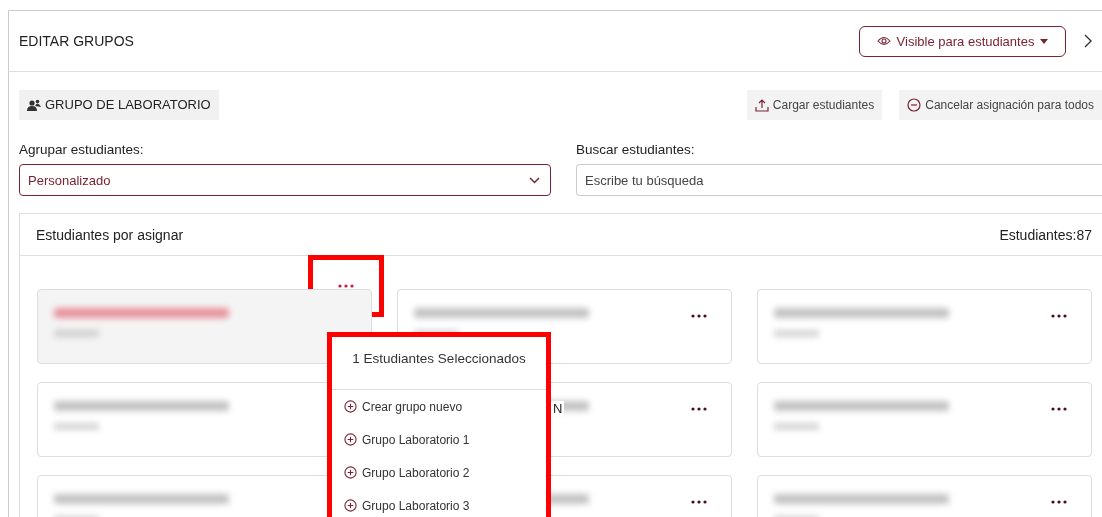  What do you see at coordinates (439, 503) in the screenshot?
I see `menu-item: Grupo Laboratorio 3` at bounding box center [439, 503].